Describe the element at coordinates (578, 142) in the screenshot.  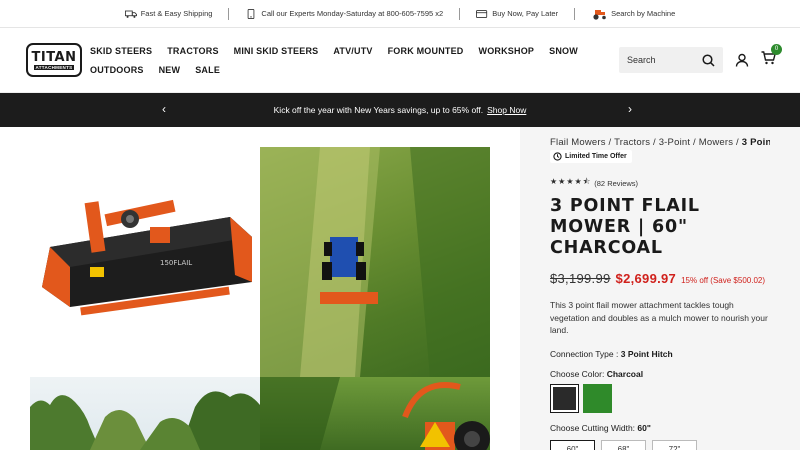
I see `breadcrumb-flail-mowers: Flail Mowers` at that location.